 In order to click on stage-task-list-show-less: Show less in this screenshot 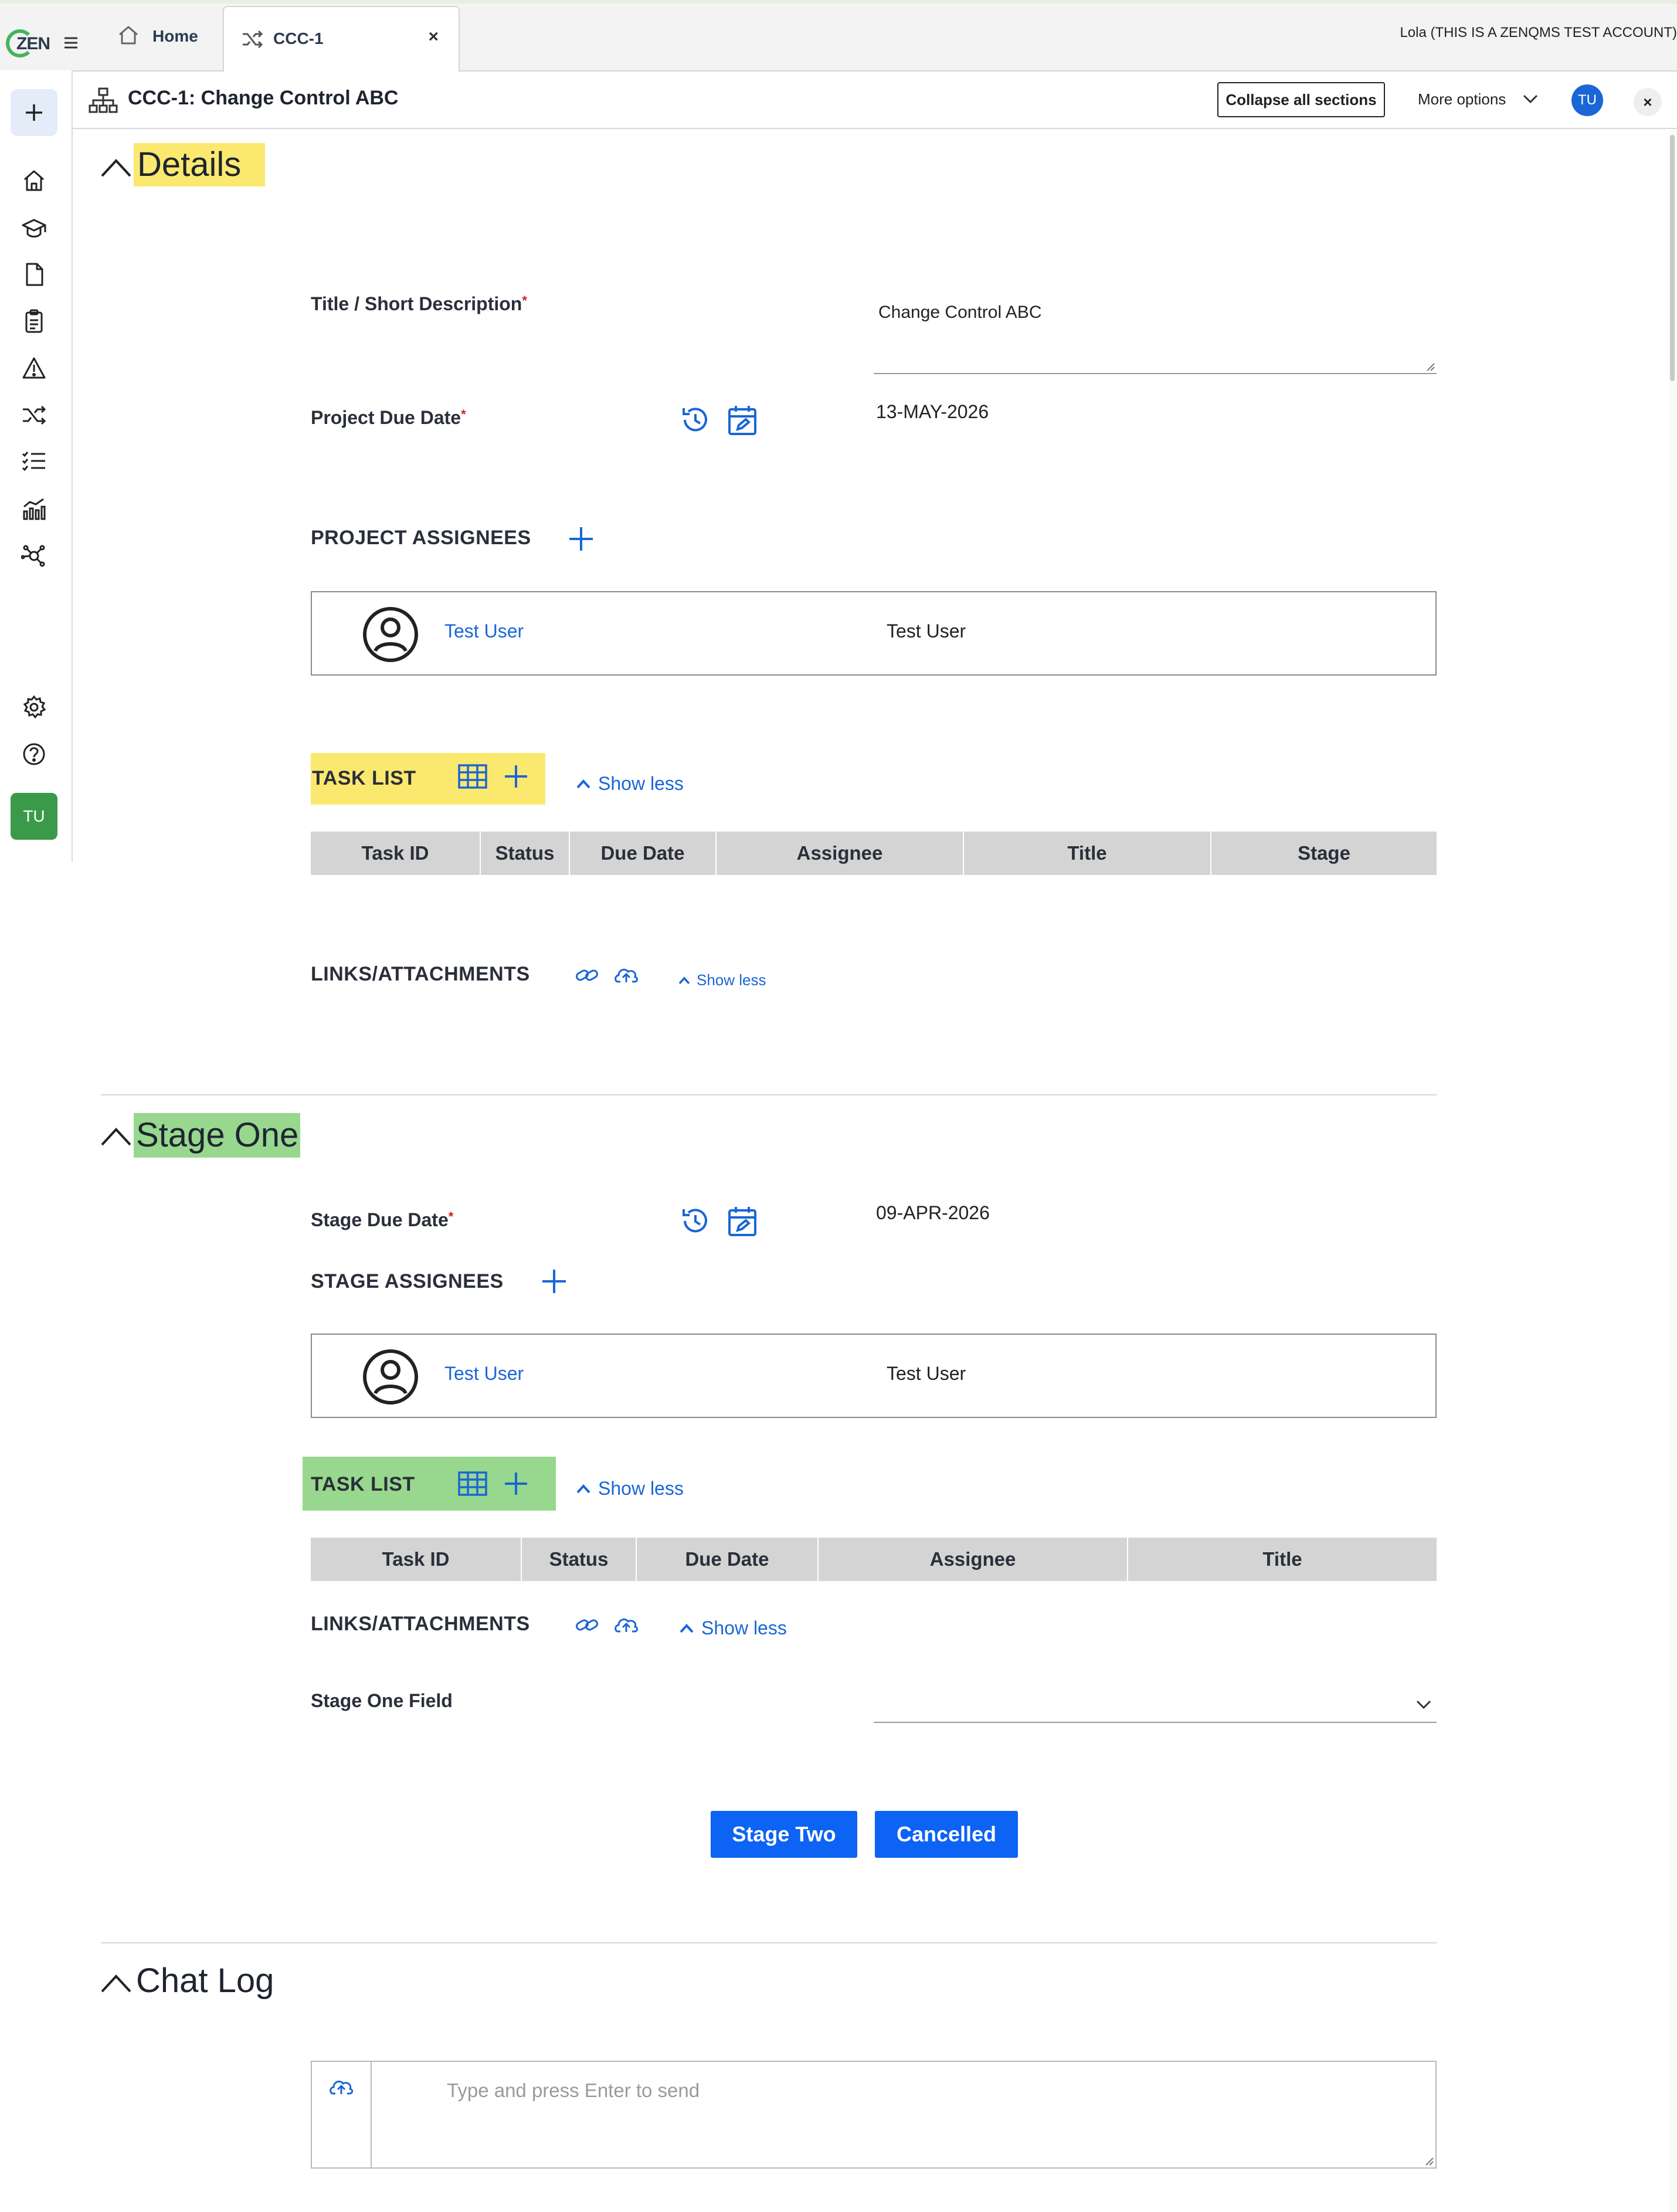, I will do `click(630, 1488)`.